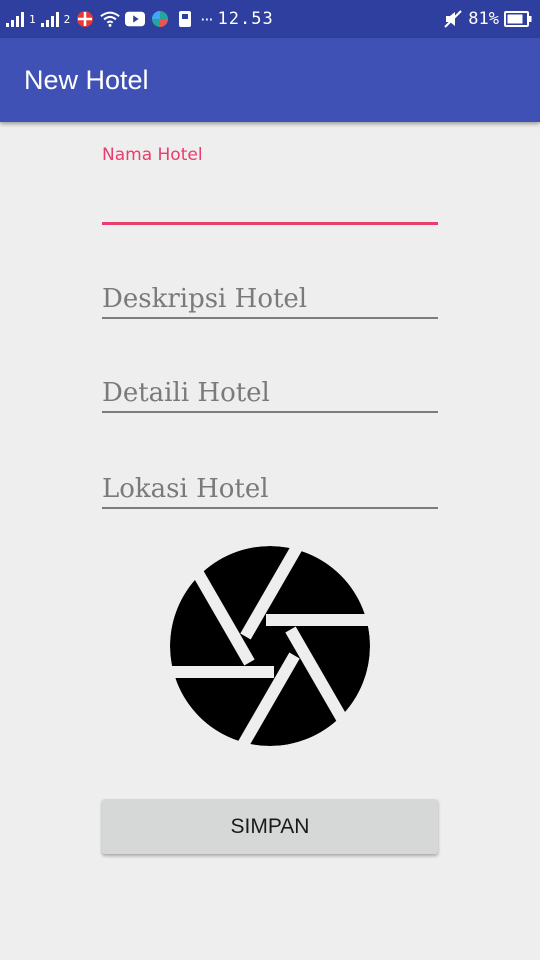 The image size is (540, 960). What do you see at coordinates (270, 205) in the screenshot?
I see `nama-hotel-input` at bounding box center [270, 205].